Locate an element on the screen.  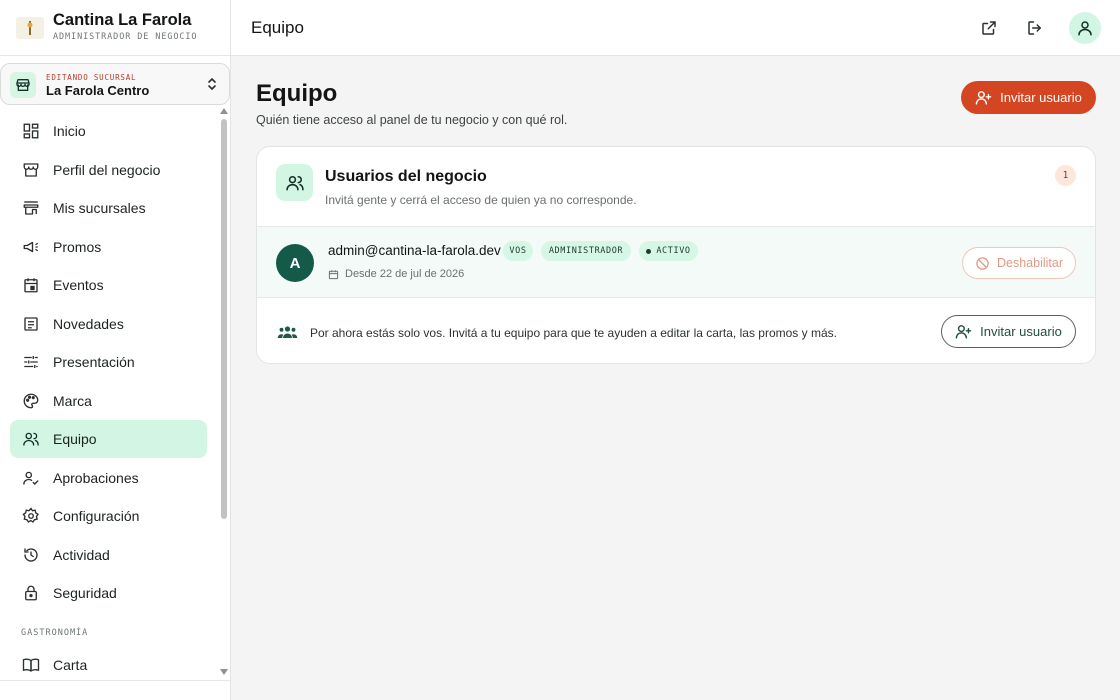
user-check-icon is located at coordinates (31, 478).